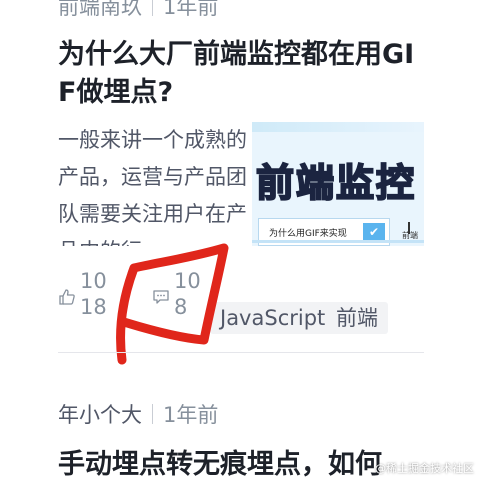 This screenshot has height=484, width=480. Describe the element at coordinates (161, 297) in the screenshot. I see `comment-icon` at that location.